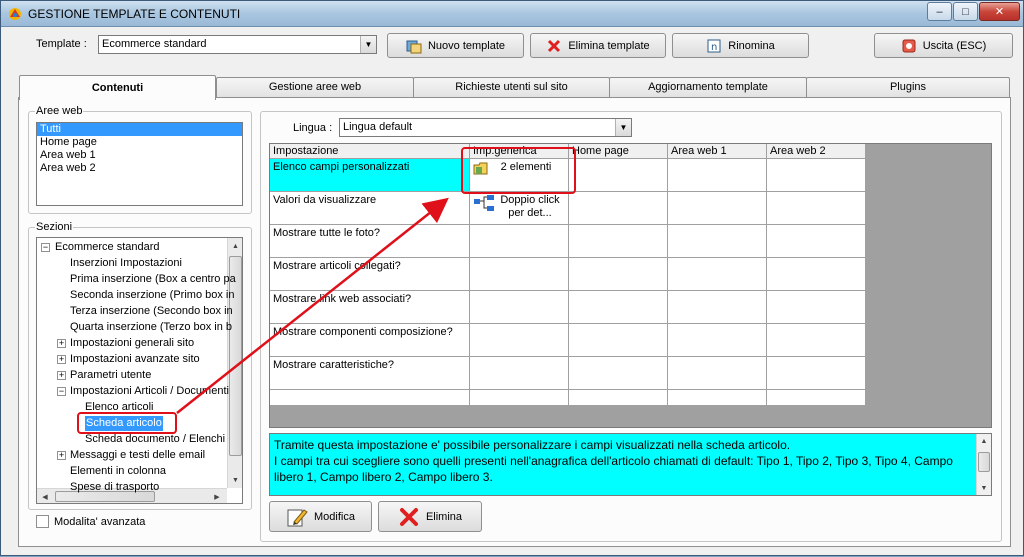 Image resolution: width=1024 pixels, height=557 pixels. What do you see at coordinates (370, 307) in the screenshot?
I see `grid-row-label: Mostrare link web associati?` at bounding box center [370, 307].